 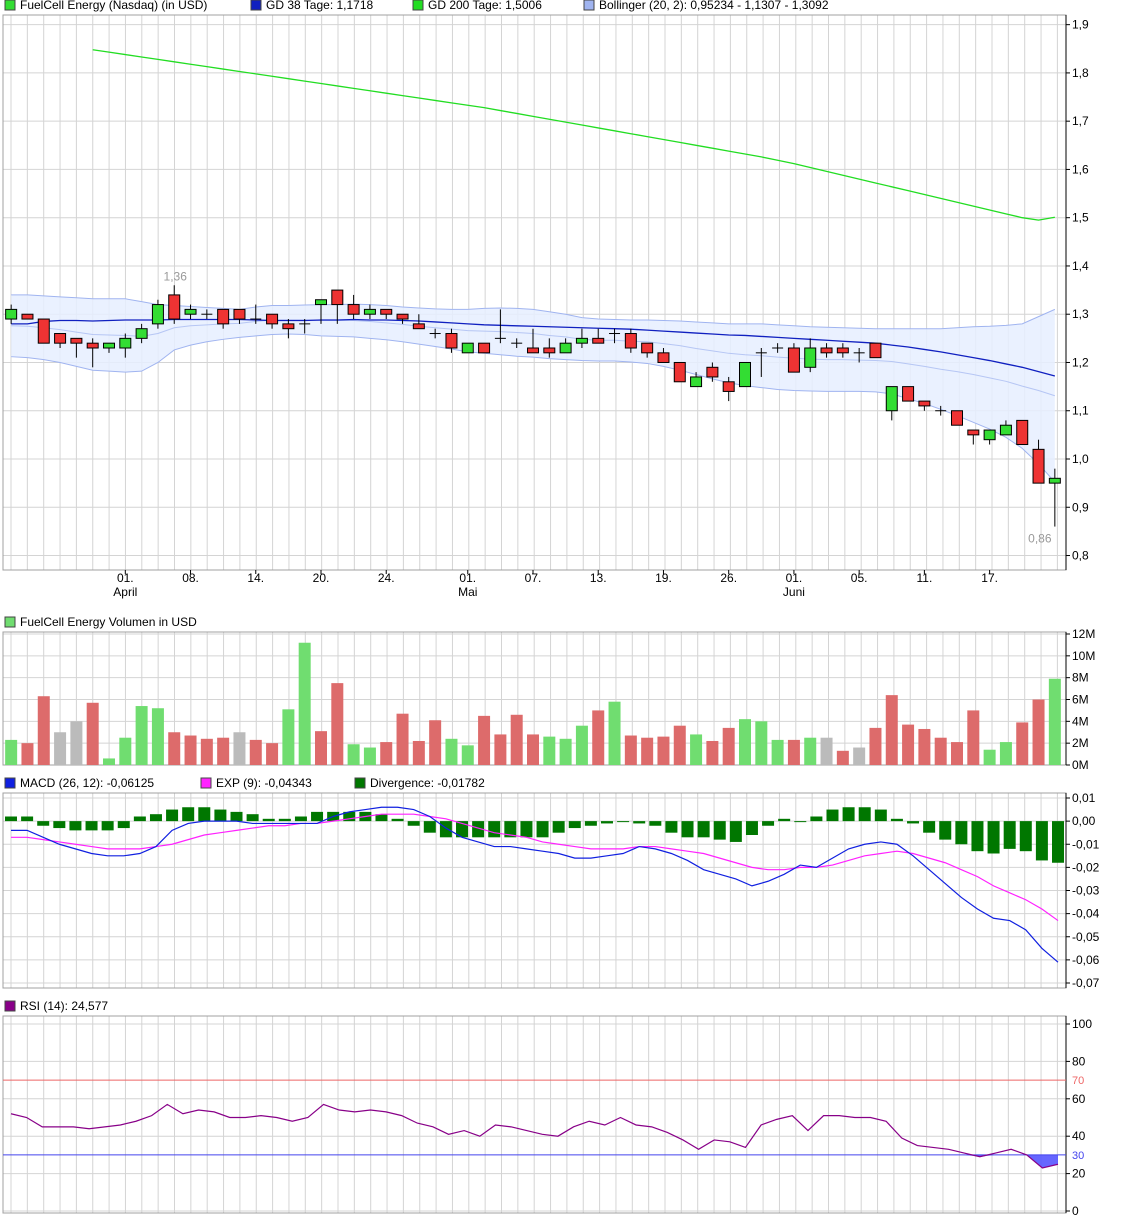 I want to click on y-tick-label: 1,7, so click(x=1080, y=121).